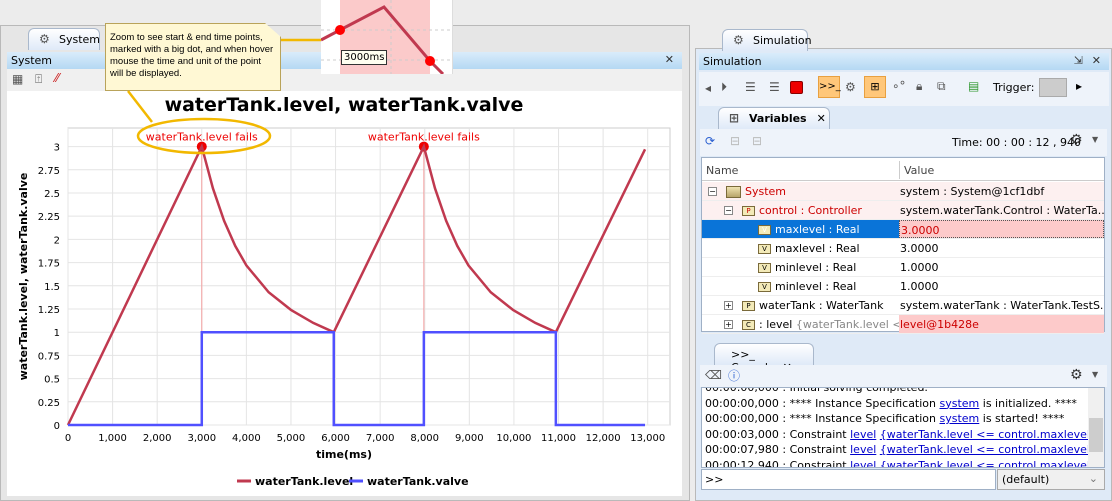 This screenshot has width=1112, height=501. What do you see at coordinates (1016, 142) in the screenshot?
I see `simulation-time: Time: 00 : 00 : 12 , 940` at bounding box center [1016, 142].